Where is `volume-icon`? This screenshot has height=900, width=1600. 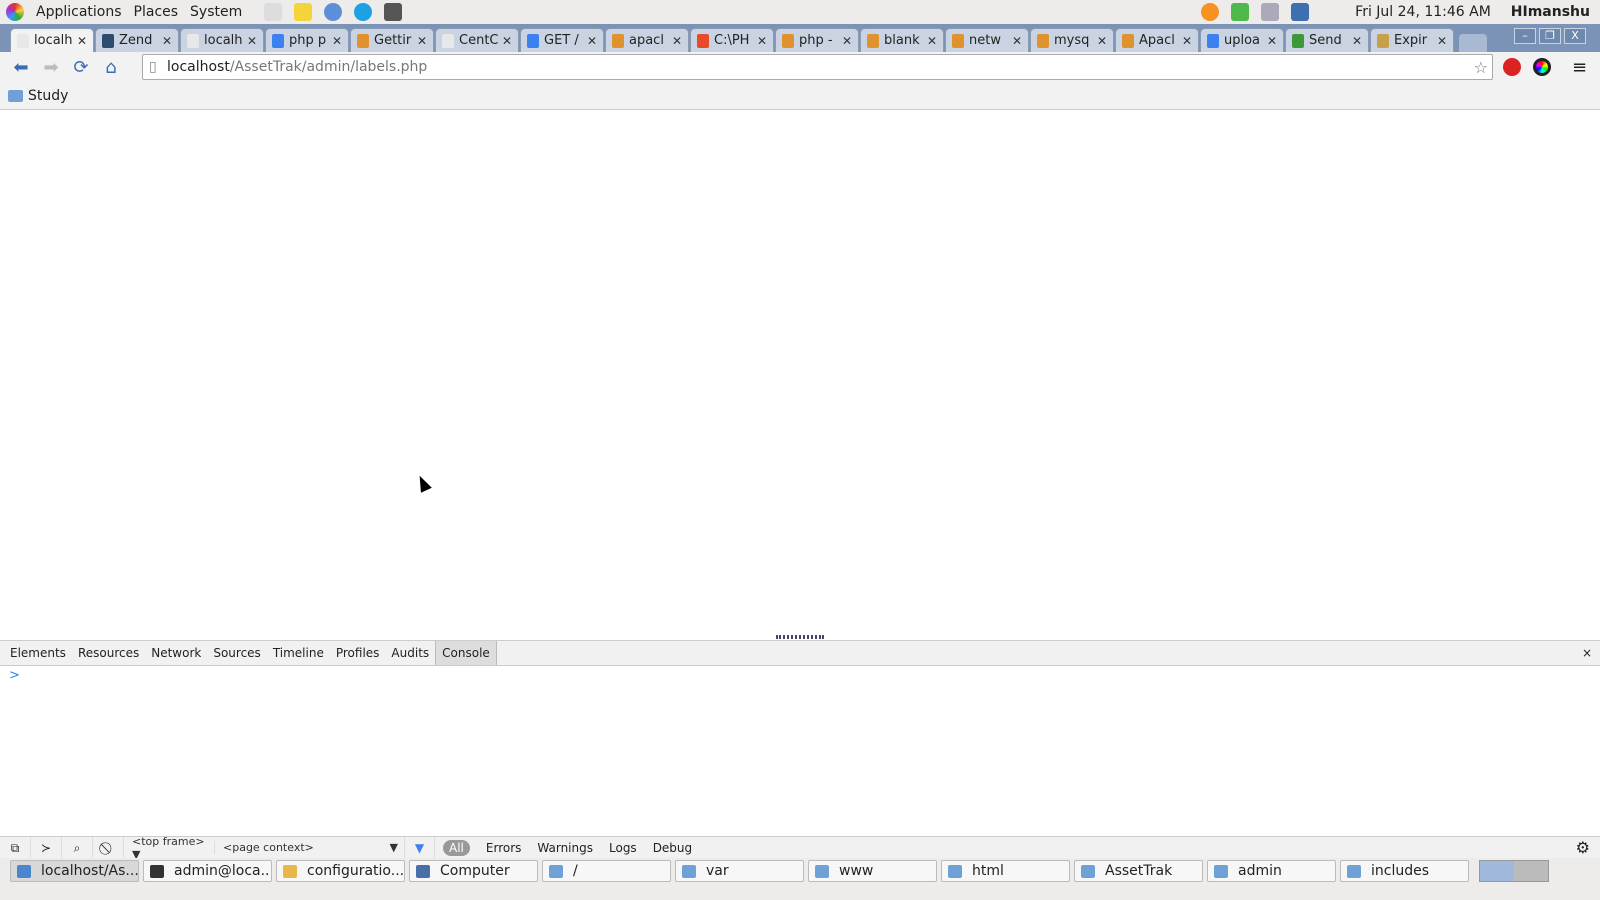
volume-icon is located at coordinates (1270, 12).